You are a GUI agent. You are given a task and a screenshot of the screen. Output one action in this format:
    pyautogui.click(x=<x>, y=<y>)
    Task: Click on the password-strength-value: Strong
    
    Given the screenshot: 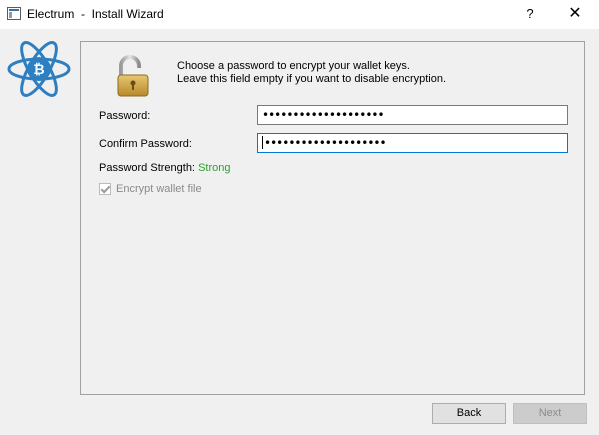 What is the action you would take?
    pyautogui.click(x=214, y=168)
    